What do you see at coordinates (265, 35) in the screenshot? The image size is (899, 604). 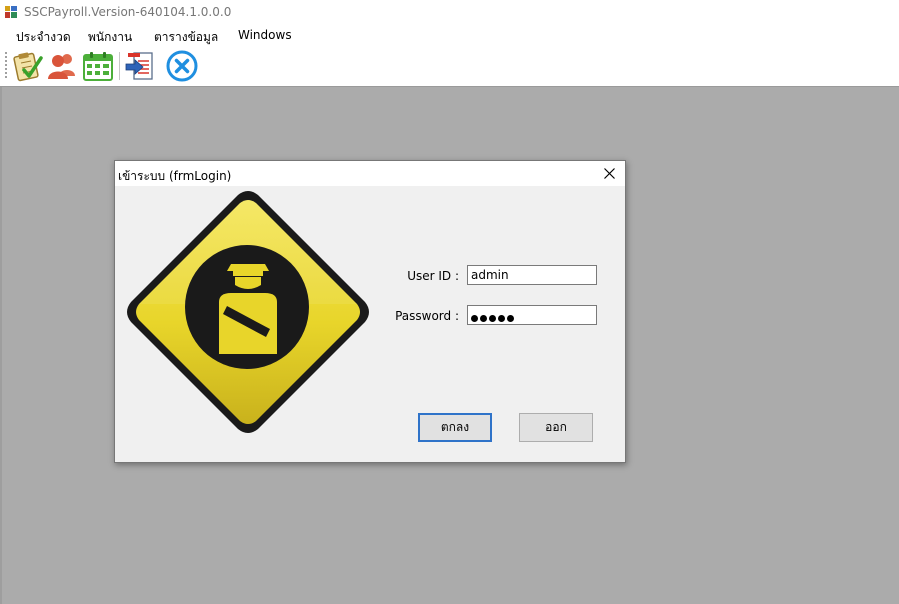 I see `menu-item-windows: Windows` at bounding box center [265, 35].